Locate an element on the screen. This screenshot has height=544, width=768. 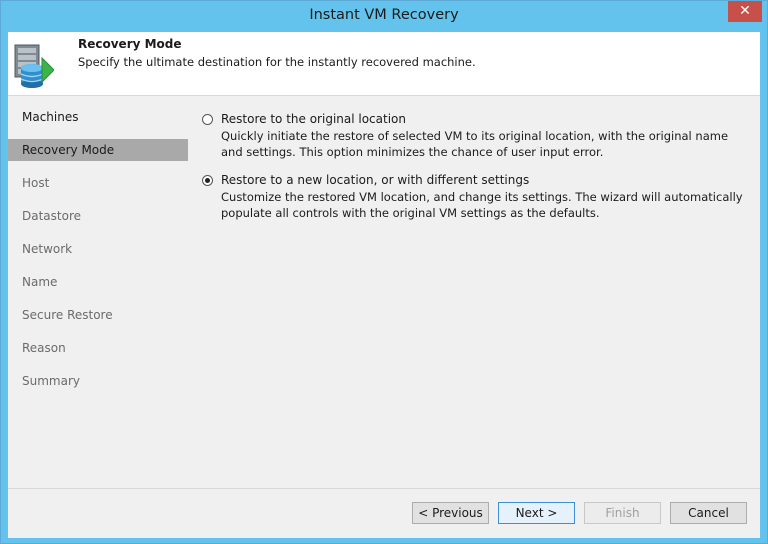
step-host: Host is located at coordinates (36, 183).